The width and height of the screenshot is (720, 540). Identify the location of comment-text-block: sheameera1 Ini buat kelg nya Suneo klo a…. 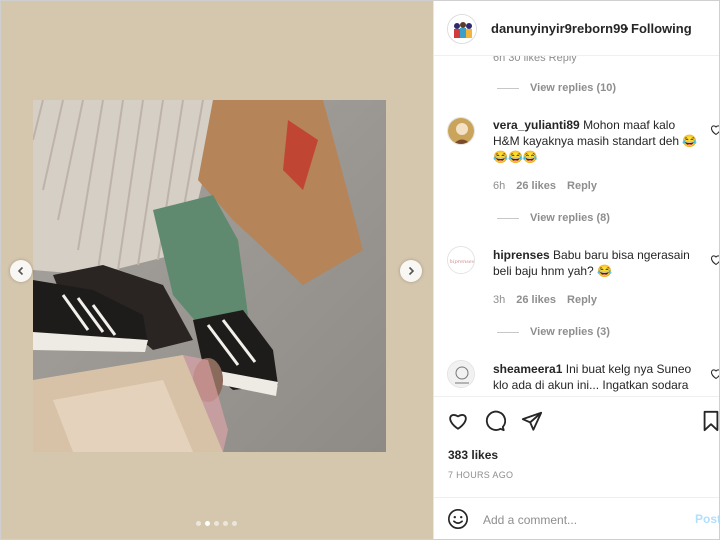
(598, 377).